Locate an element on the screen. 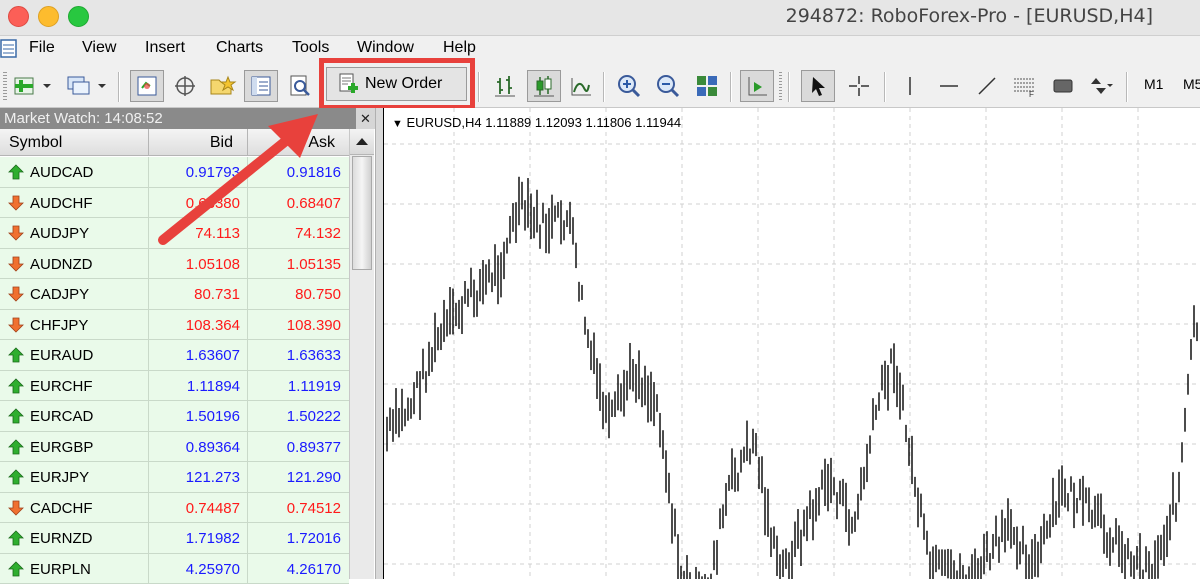  autoscroll-icon is located at coordinates (757, 86).